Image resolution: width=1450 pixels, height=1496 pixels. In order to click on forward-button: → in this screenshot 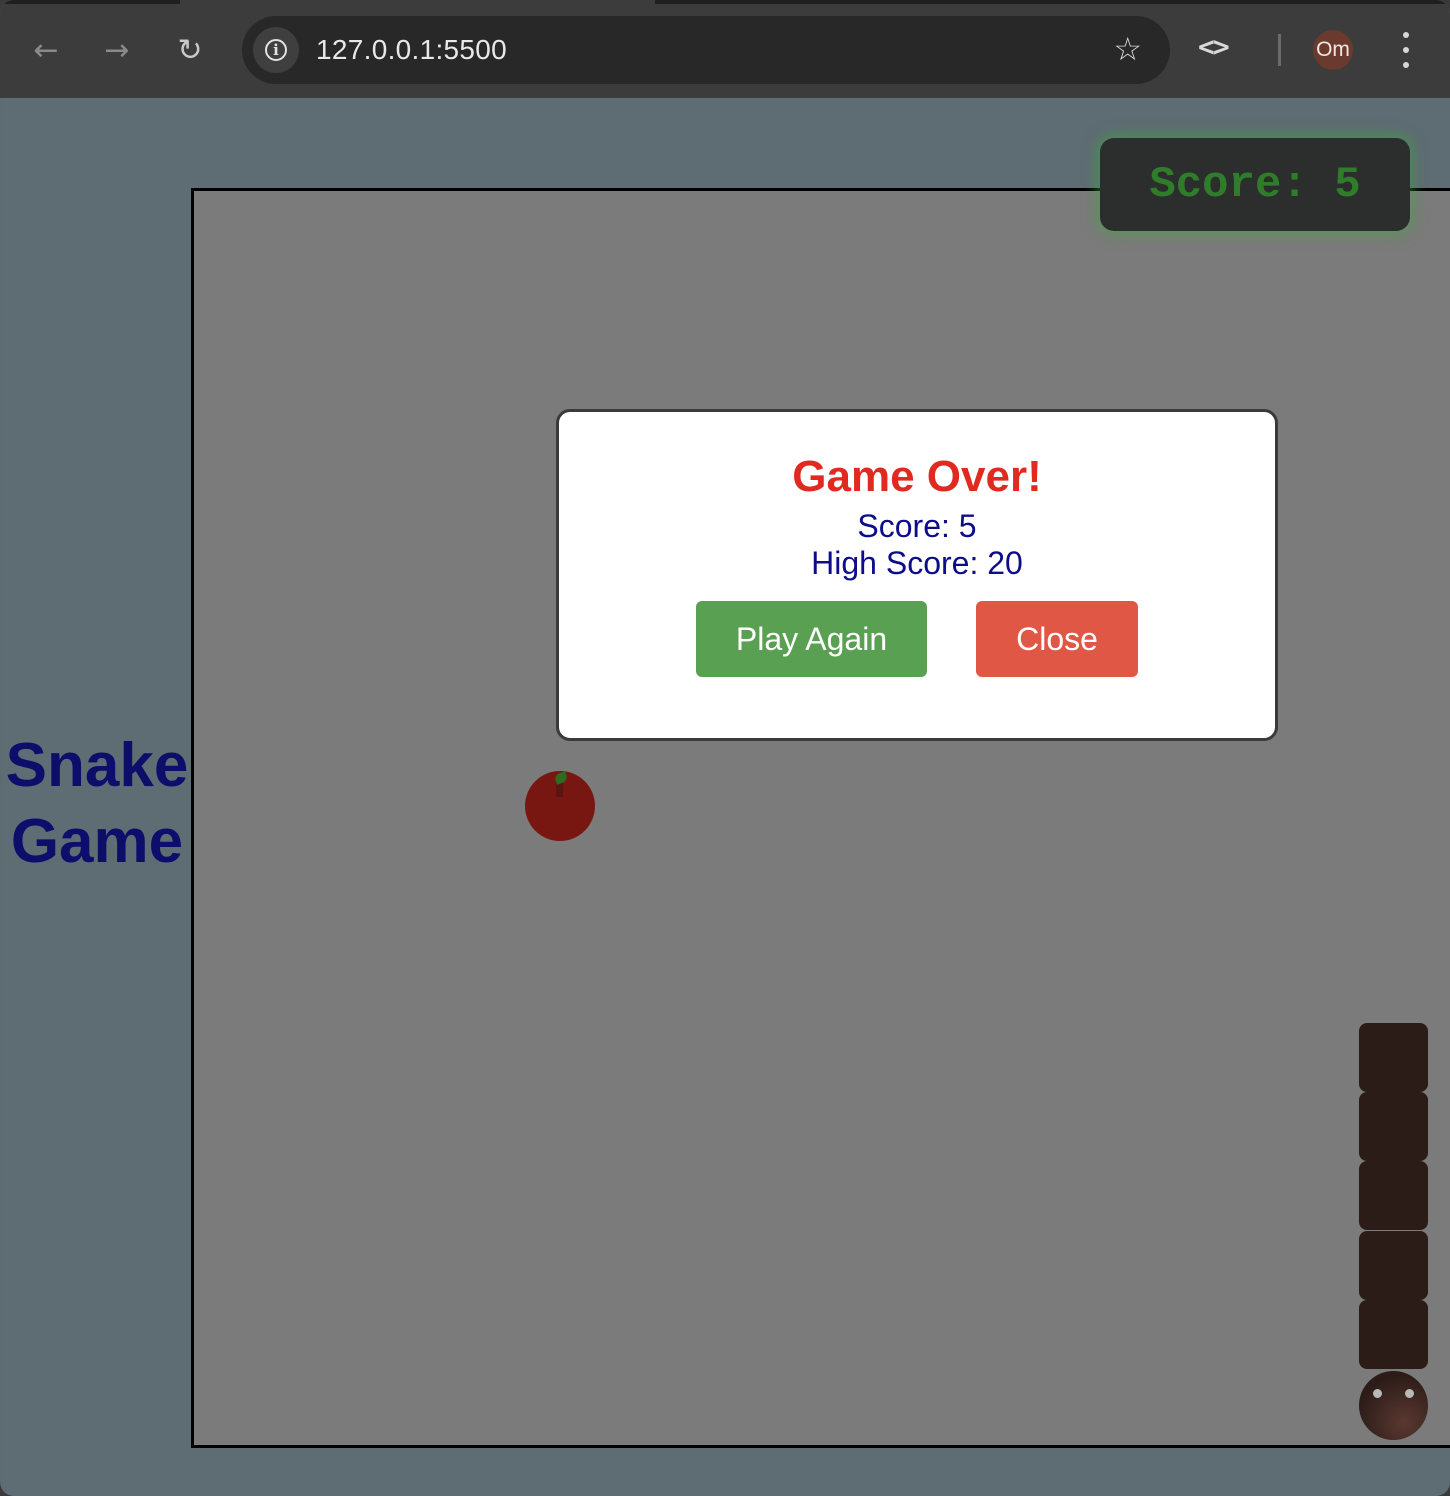, I will do `click(117, 50)`.